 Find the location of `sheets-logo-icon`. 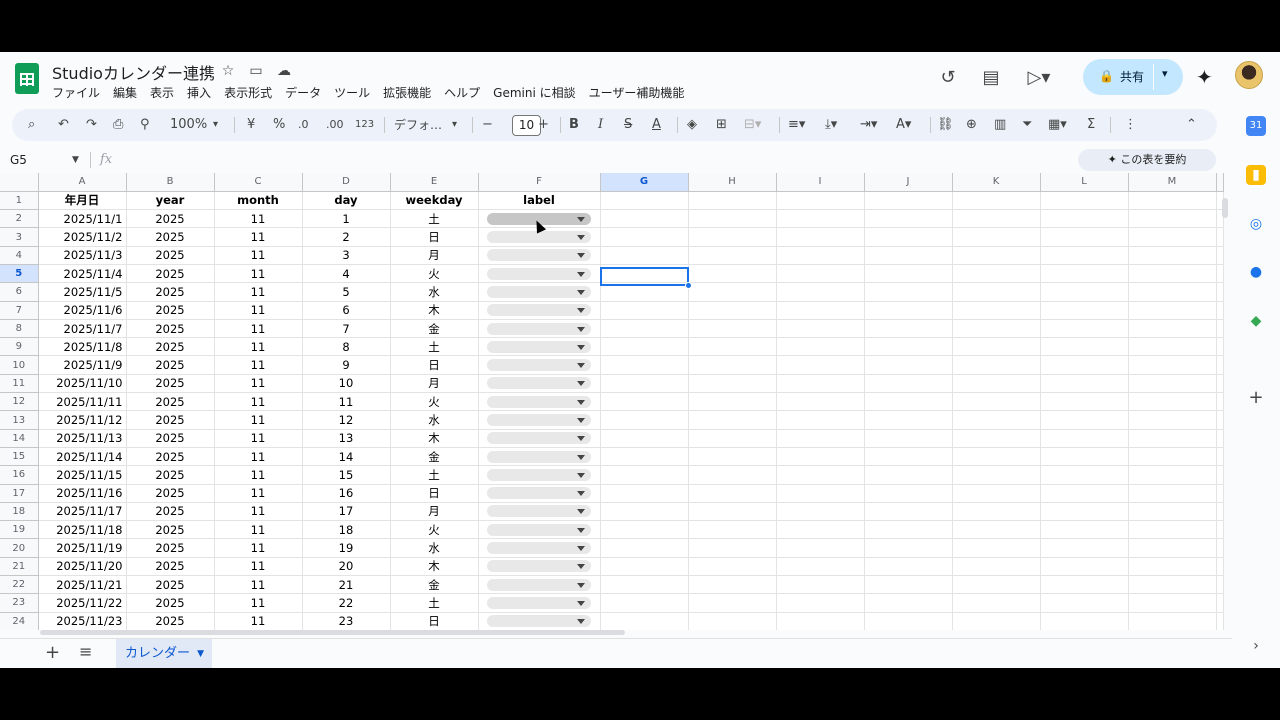

sheets-logo-icon is located at coordinates (27, 78).